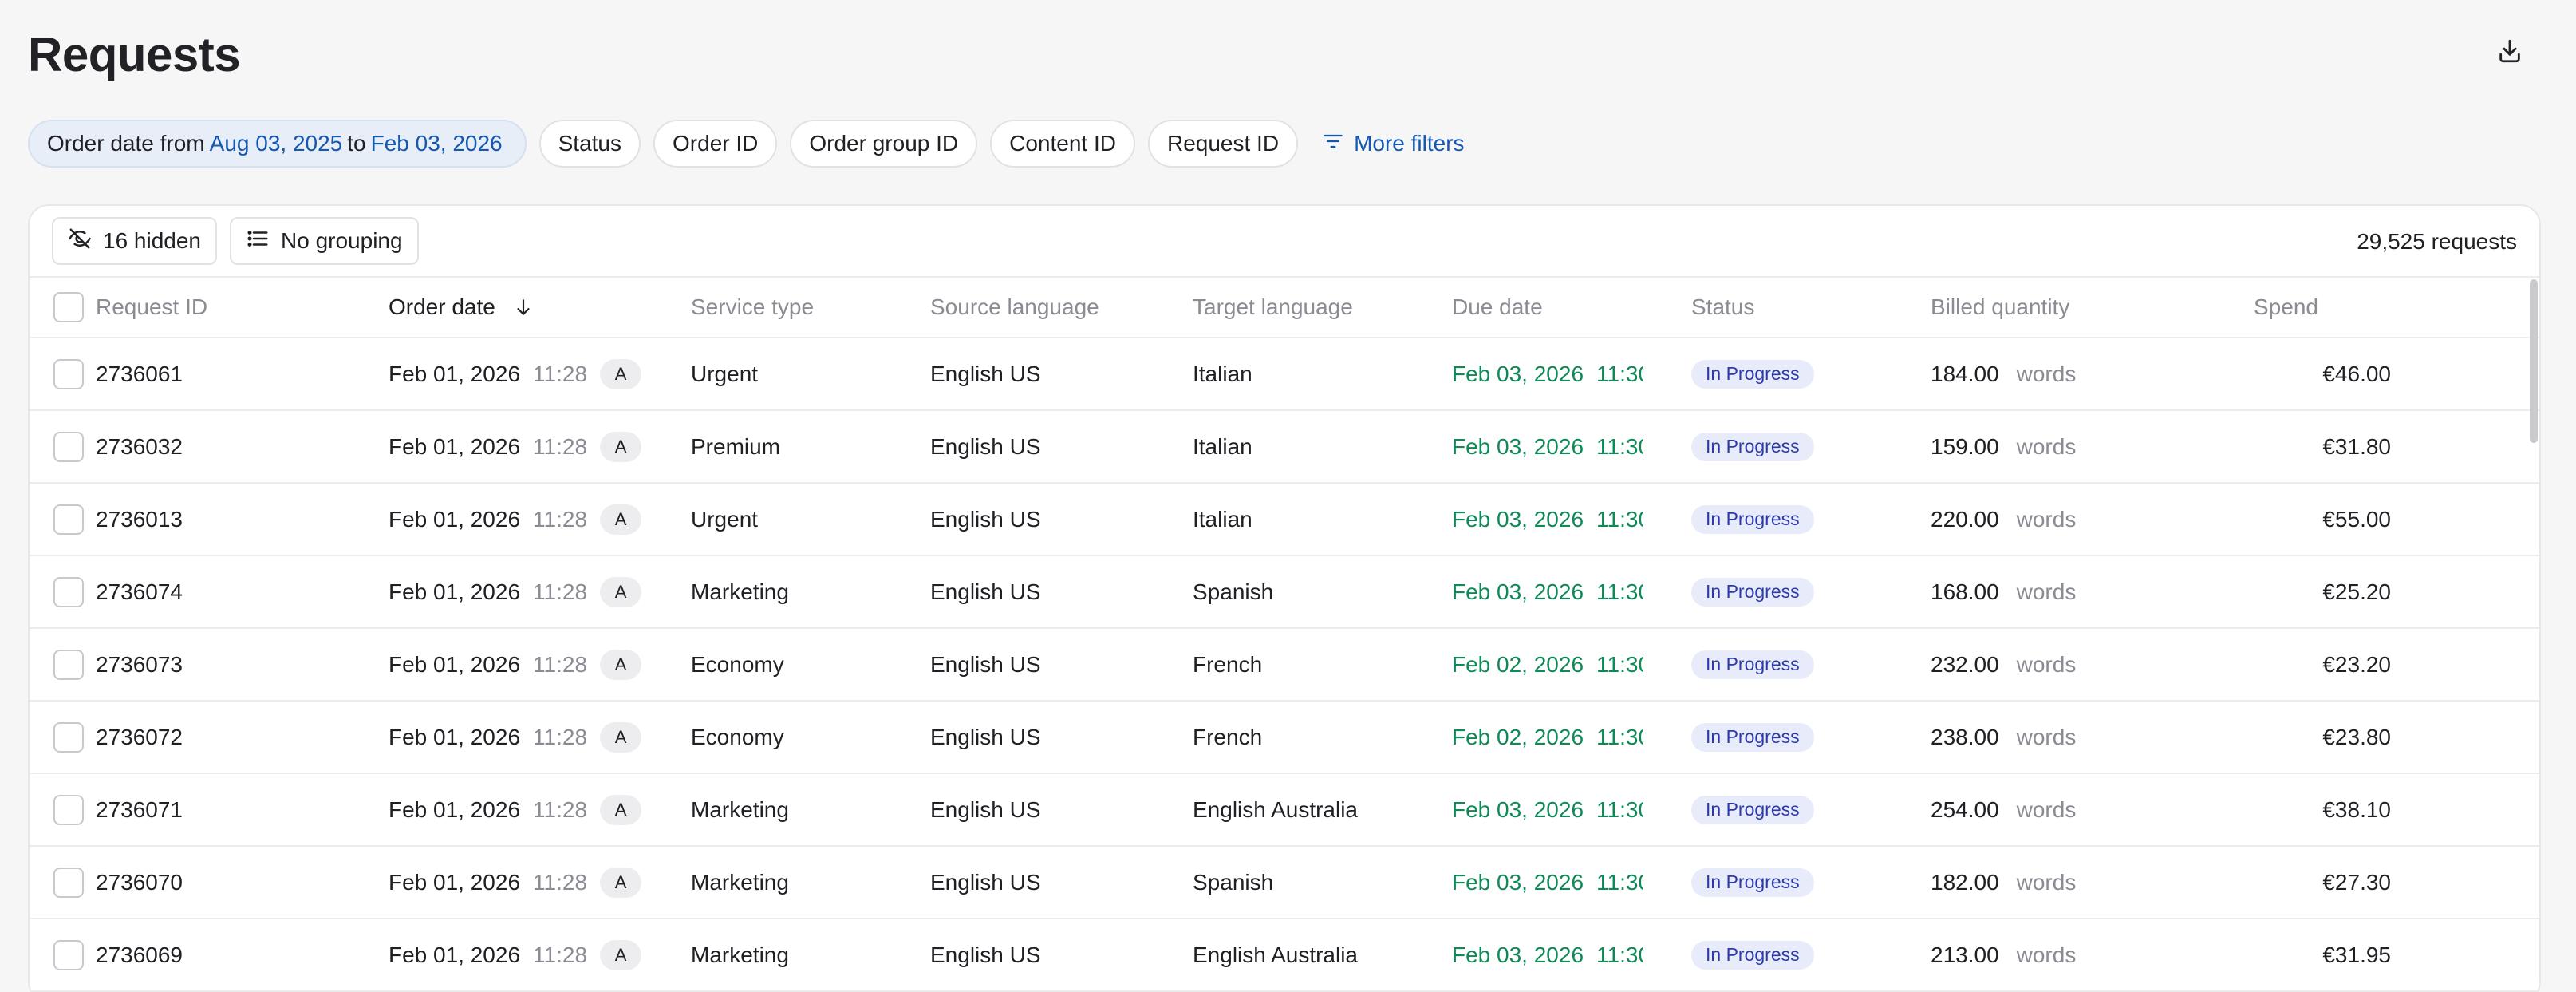 The image size is (2576, 992). I want to click on request-id-cell: 2736072, so click(140, 737).